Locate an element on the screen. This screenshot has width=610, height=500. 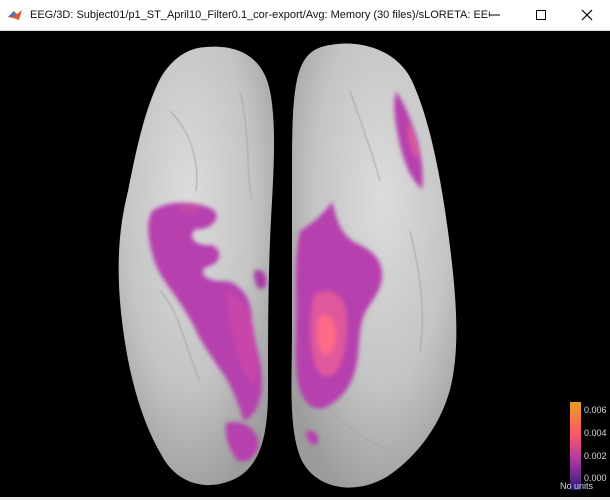
close-button is located at coordinates (587, 15).